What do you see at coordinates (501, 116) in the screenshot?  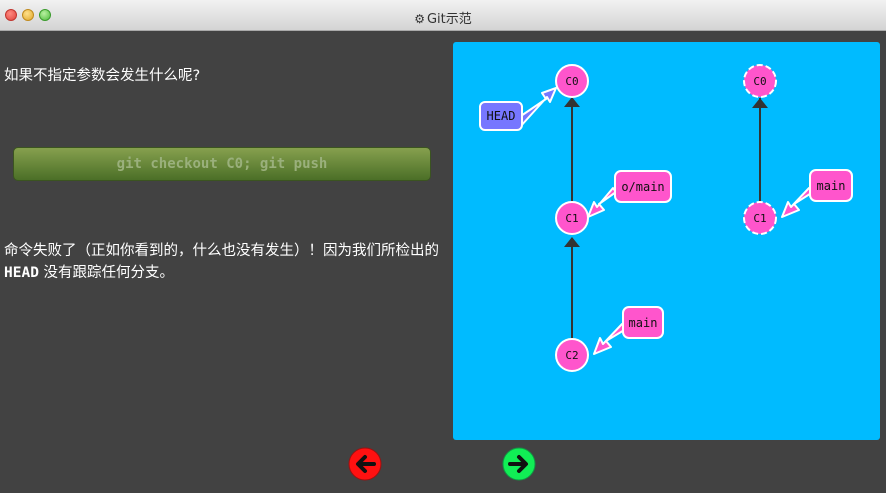 I see `head-label: HEAD` at bounding box center [501, 116].